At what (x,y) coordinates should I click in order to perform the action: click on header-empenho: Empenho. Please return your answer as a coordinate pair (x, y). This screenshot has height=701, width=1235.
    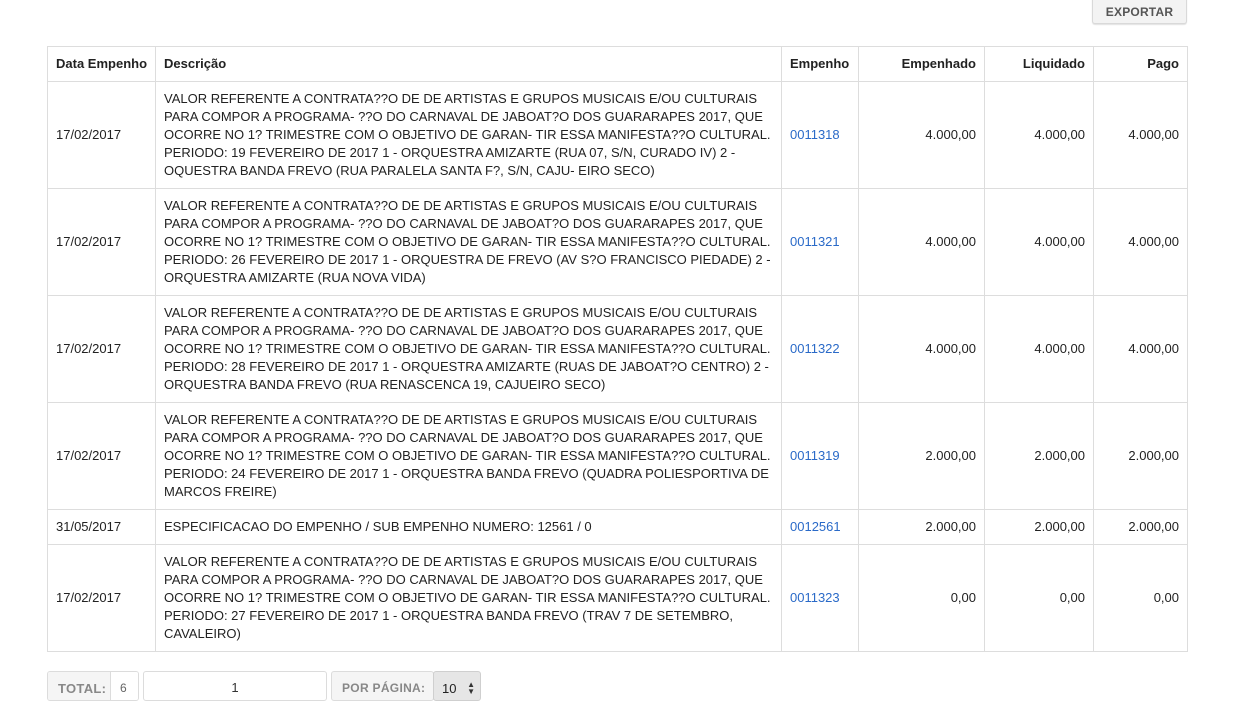
    Looking at the image, I should click on (820, 64).